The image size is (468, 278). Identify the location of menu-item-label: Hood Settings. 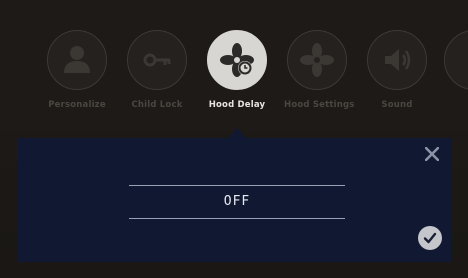
(319, 105).